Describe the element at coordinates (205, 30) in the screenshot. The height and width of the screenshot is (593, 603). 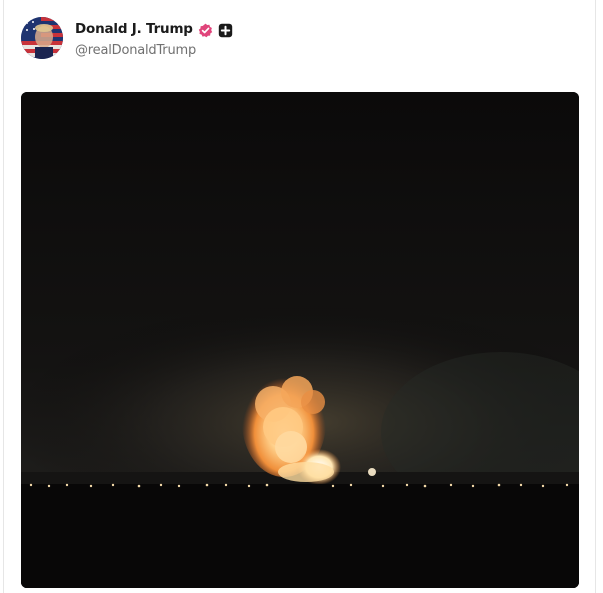
I see `verified-badge-icon` at that location.